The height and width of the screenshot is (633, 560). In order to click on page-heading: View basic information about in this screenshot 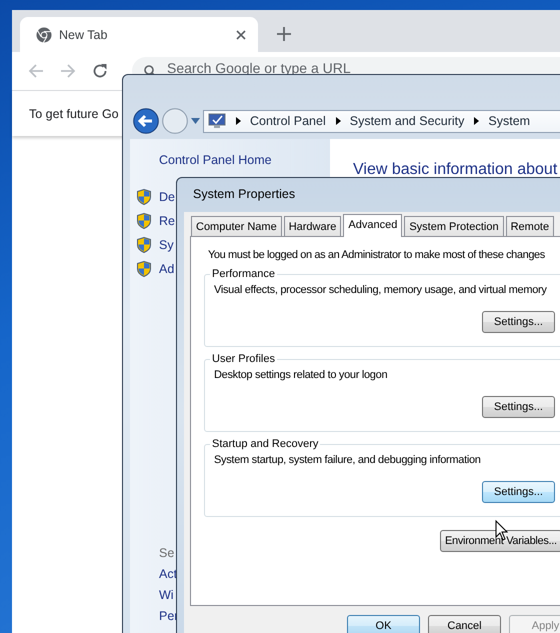, I will do `click(455, 170)`.